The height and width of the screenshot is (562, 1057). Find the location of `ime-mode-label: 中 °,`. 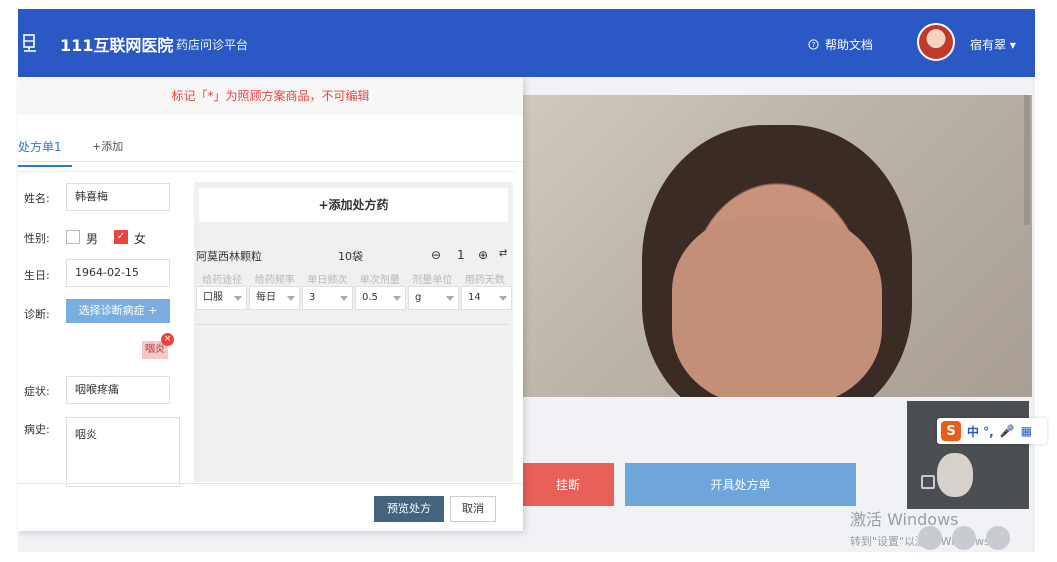

ime-mode-label: 中 °, is located at coordinates (980, 431).